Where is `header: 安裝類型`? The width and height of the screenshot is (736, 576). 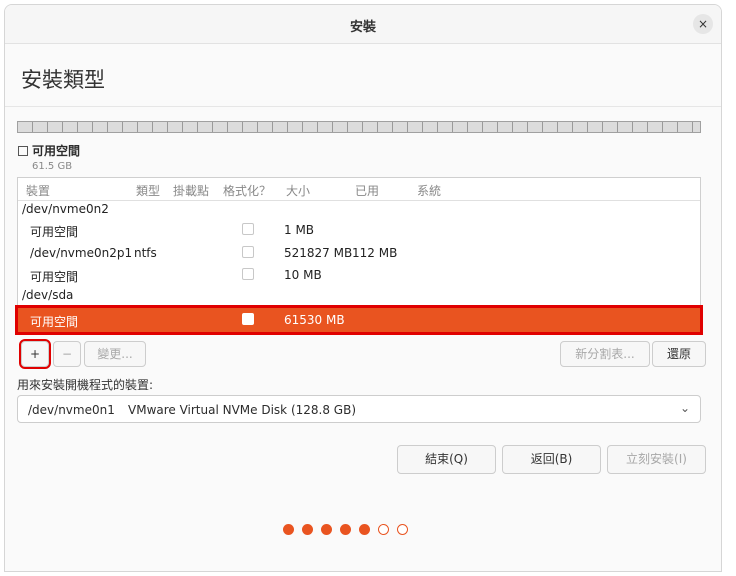 header: 安裝類型 is located at coordinates (363, 75).